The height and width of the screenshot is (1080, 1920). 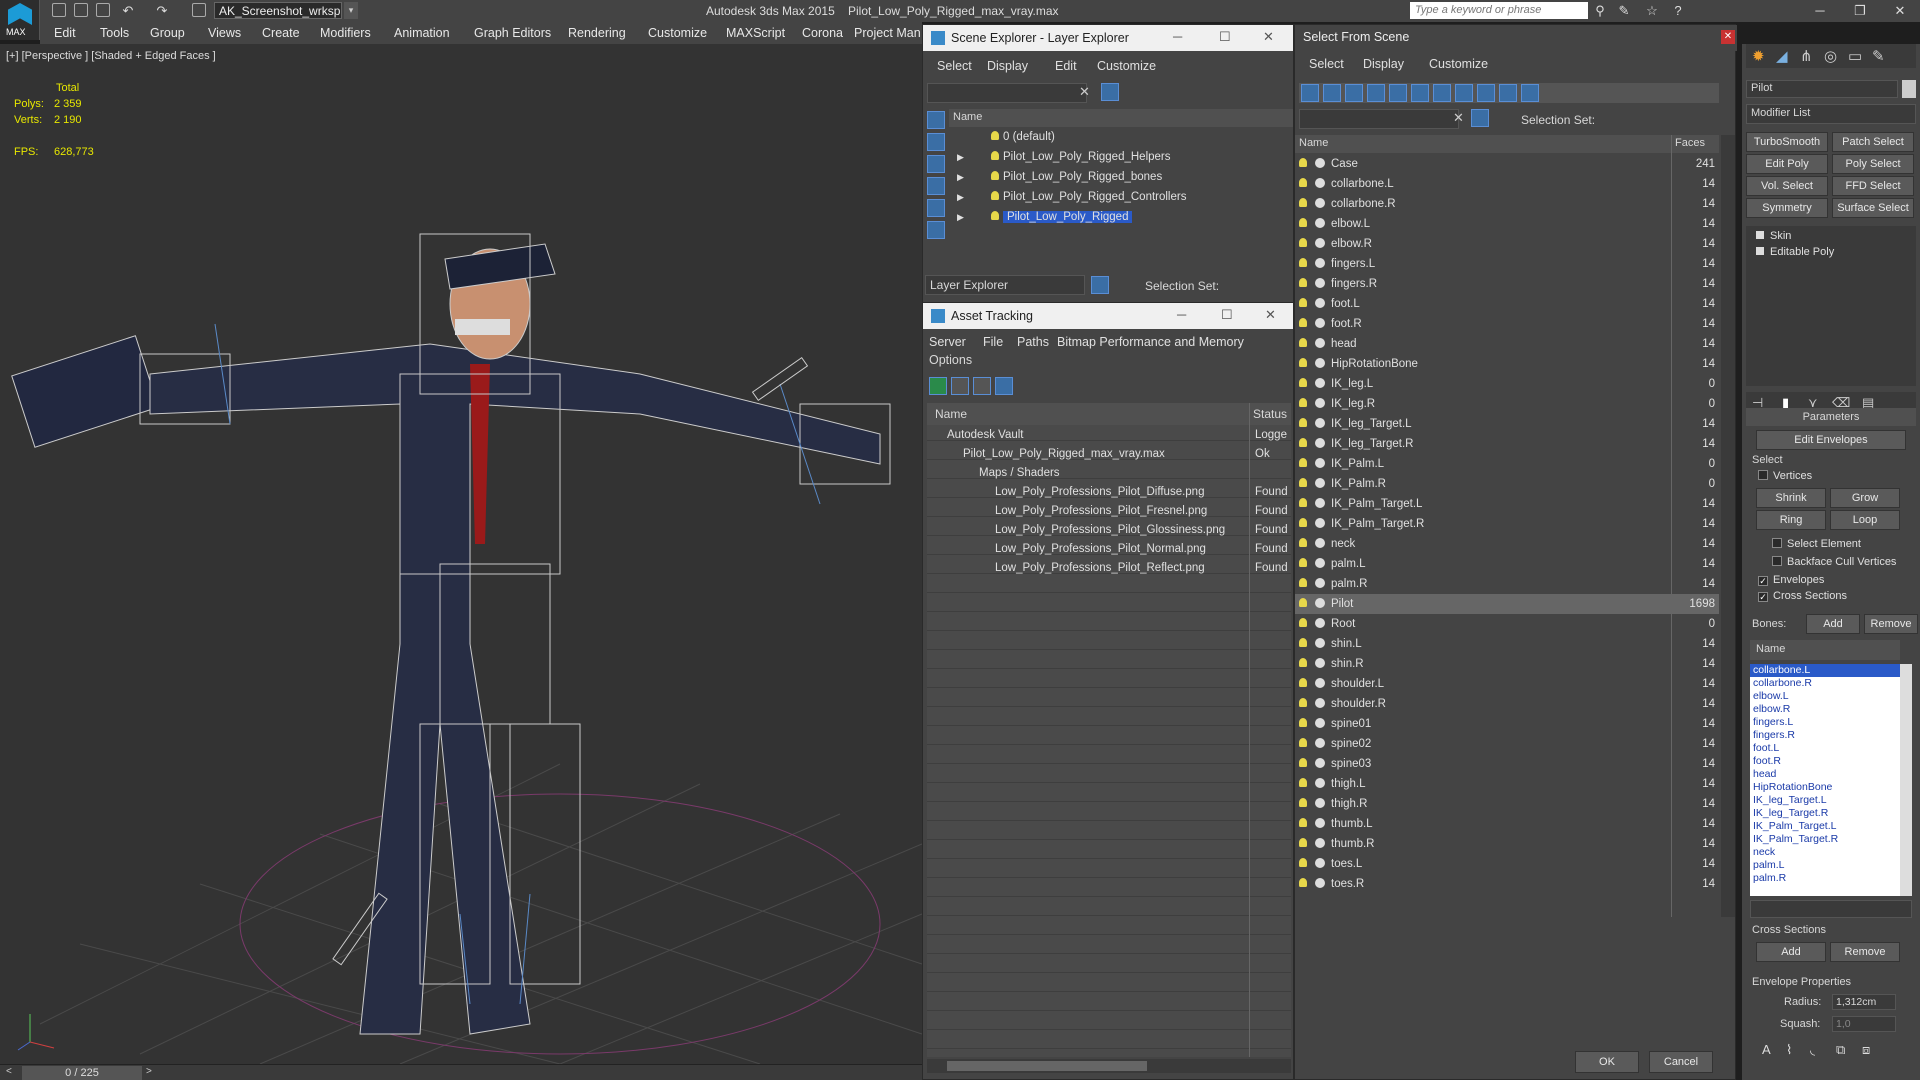 What do you see at coordinates (1458, 64) in the screenshot?
I see `sfs-menu-customize: Customize` at bounding box center [1458, 64].